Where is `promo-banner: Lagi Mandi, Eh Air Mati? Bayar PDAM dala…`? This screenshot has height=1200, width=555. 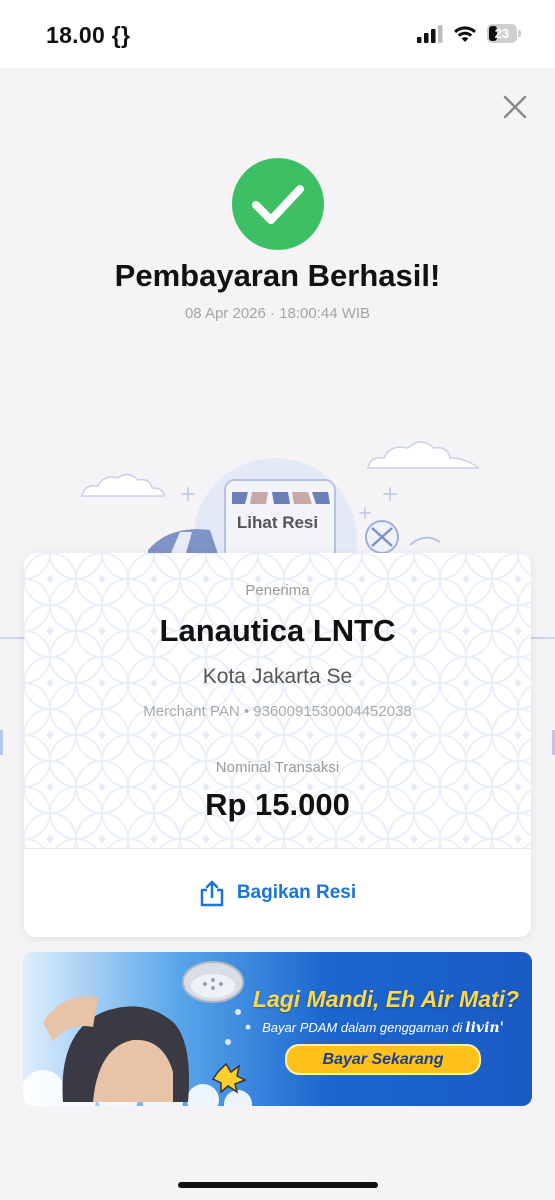
promo-banner: Lagi Mandi, Eh Air Mati? Bayar PDAM dala… is located at coordinates (277, 1029).